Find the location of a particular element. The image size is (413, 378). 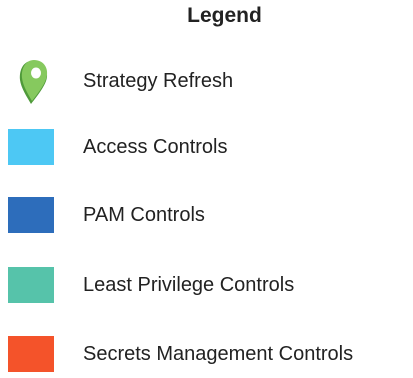

legend-item-label: PAM Controls is located at coordinates (144, 215).